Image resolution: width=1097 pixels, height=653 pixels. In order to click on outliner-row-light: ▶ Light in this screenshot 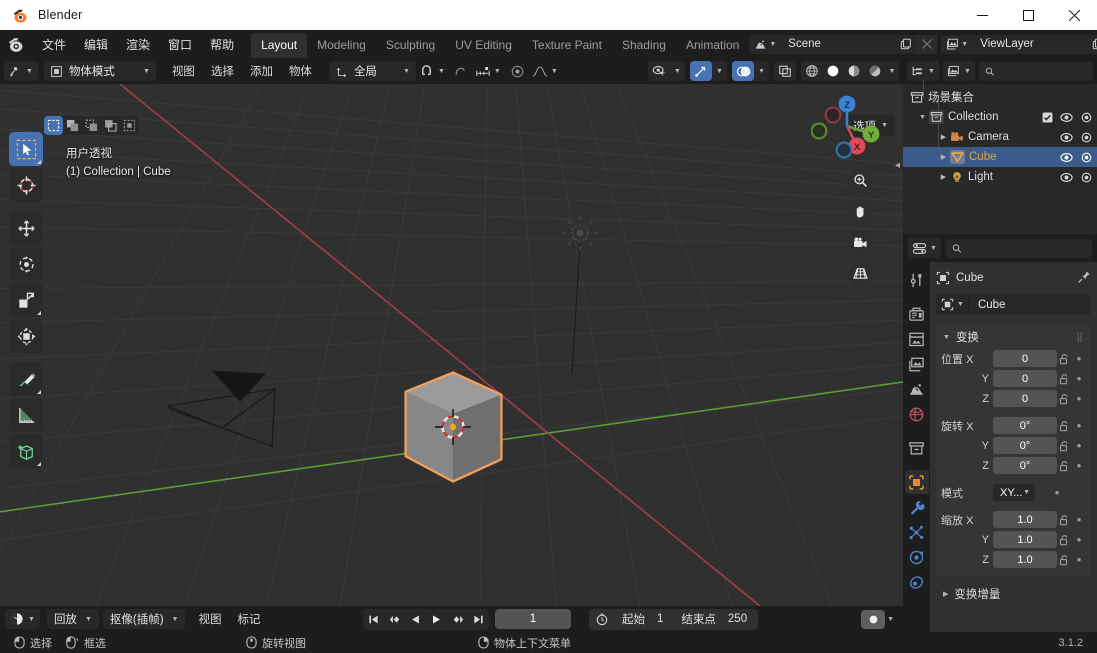, I will do `click(1000, 177)`.